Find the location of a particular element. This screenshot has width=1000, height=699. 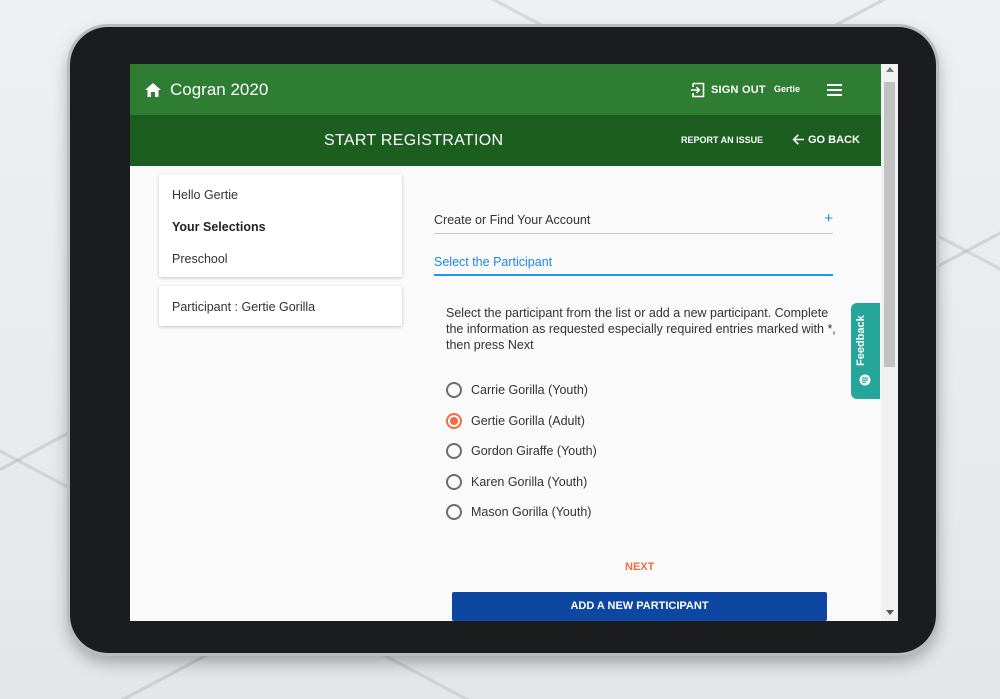

selection-item: Preschool is located at coordinates (200, 259).